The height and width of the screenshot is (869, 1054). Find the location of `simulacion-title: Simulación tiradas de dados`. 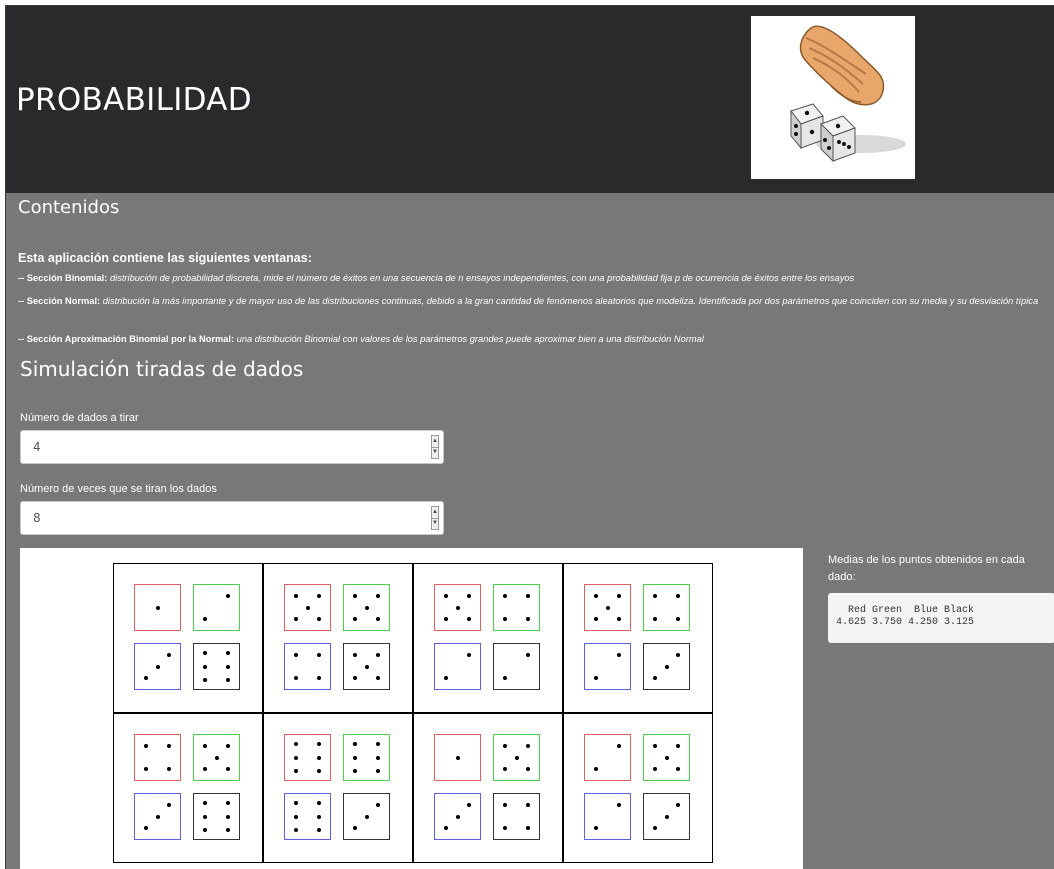

simulacion-title: Simulación tiradas de dados is located at coordinates (162, 369).